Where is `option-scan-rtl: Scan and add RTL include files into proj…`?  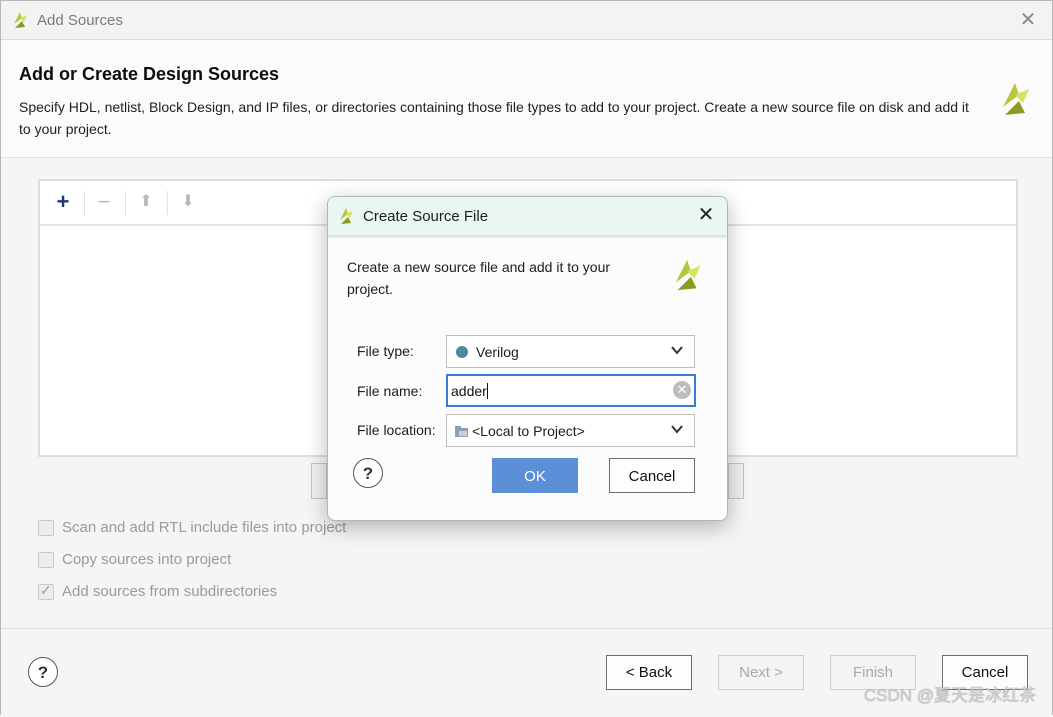 option-scan-rtl: Scan and add RTL include files into proj… is located at coordinates (192, 528).